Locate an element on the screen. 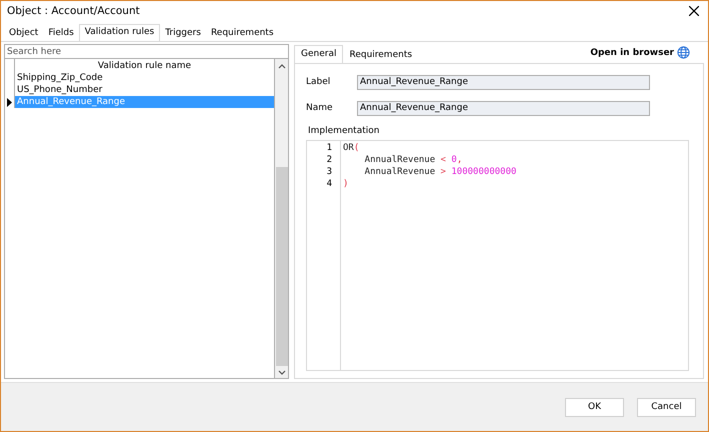 This screenshot has width=709, height=432. list-item: Shipping_Zip_Code is located at coordinates (144, 78).